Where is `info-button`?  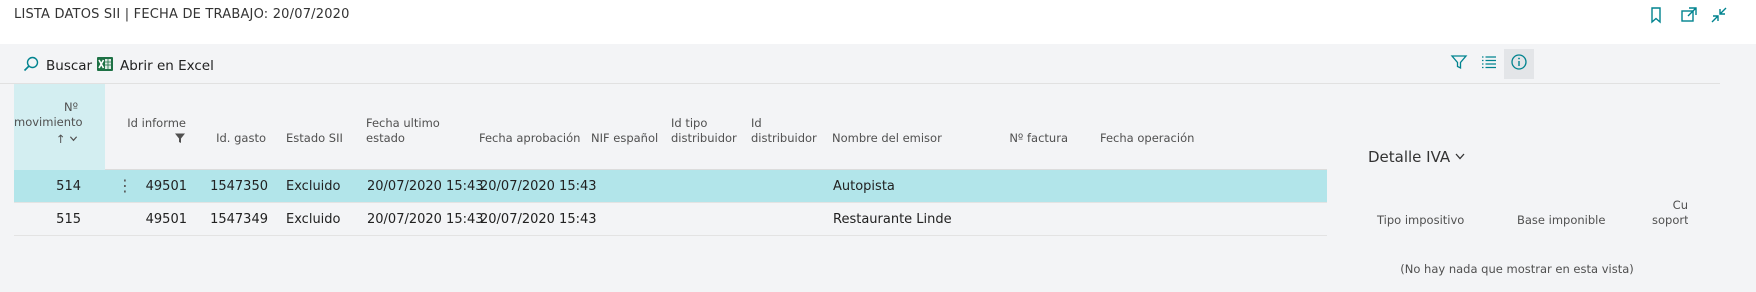
info-button is located at coordinates (1519, 64).